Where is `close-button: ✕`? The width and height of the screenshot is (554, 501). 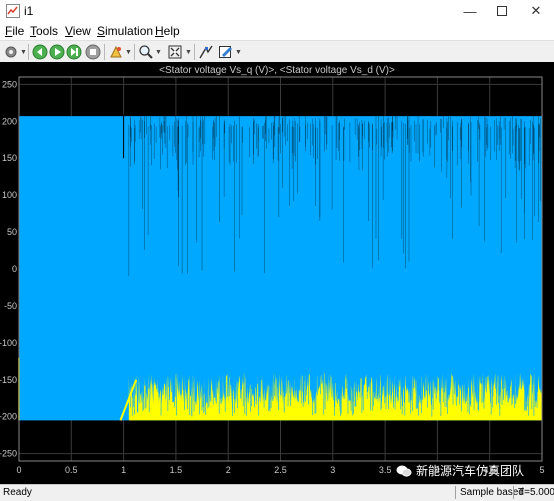 close-button: ✕ is located at coordinates (536, 11).